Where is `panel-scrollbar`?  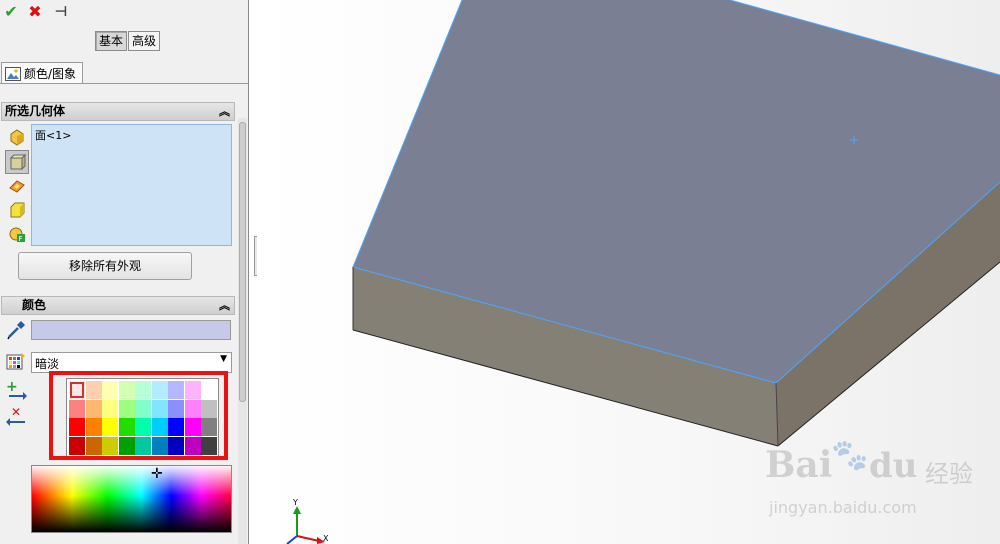
panel-scrollbar is located at coordinates (242, 331).